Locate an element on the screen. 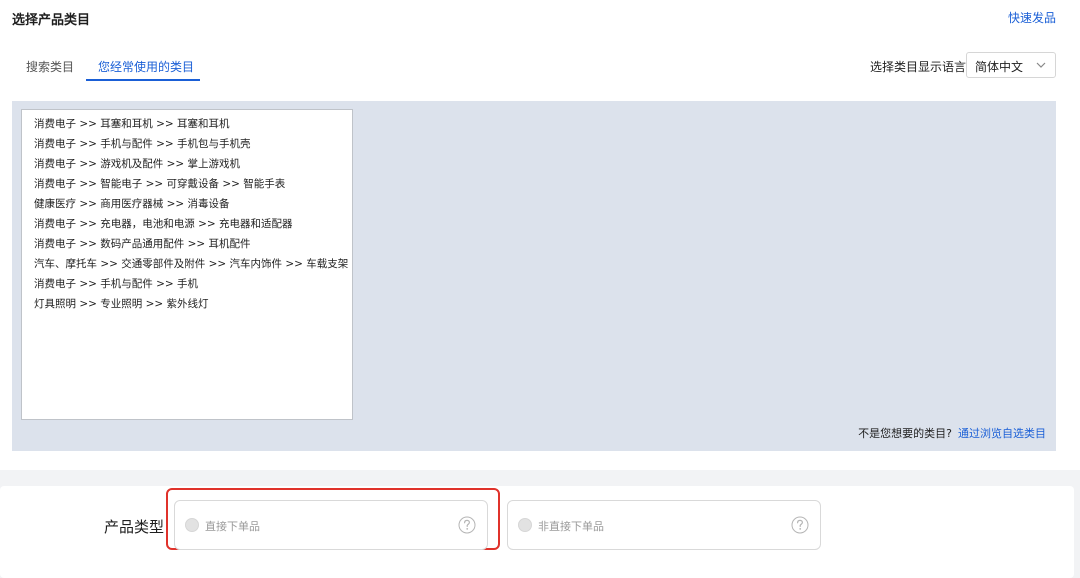  list-item: 消费电子 >> 充电器，电池和电源 >> 充电器和适配器 is located at coordinates (163, 224).